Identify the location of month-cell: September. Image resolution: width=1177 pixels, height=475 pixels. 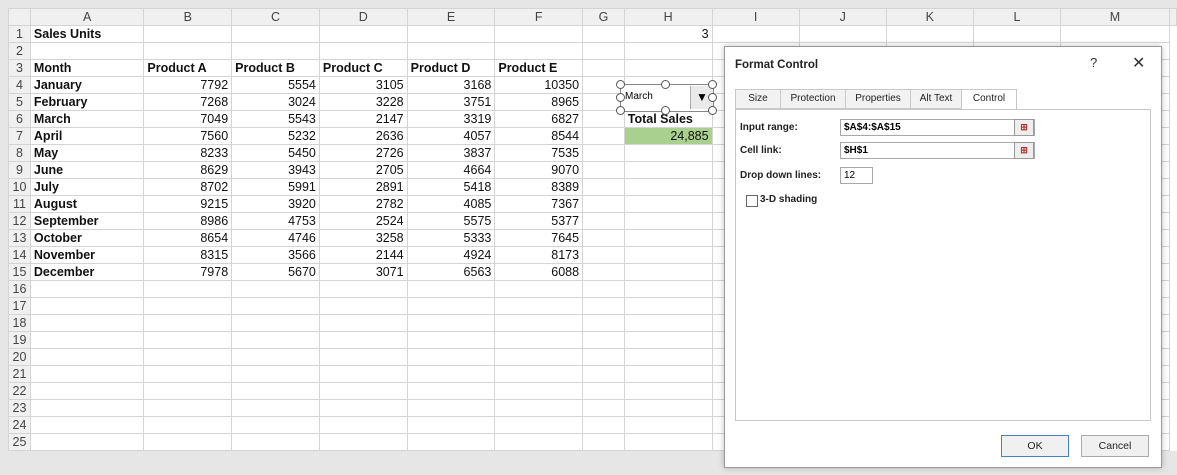
(87, 221).